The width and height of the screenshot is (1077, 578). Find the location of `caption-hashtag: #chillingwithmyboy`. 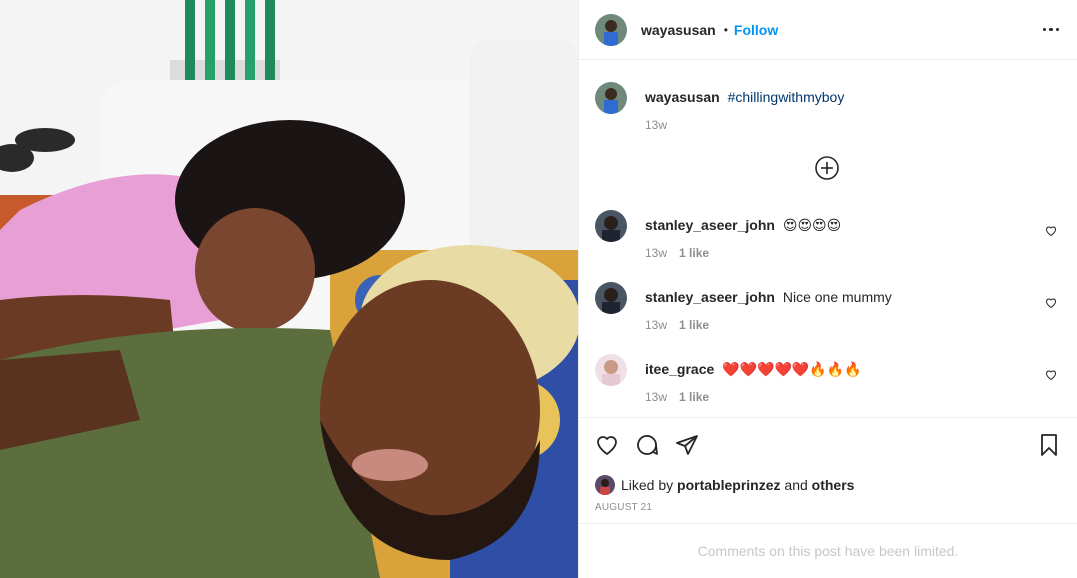

caption-hashtag: #chillingwithmyboy is located at coordinates (786, 97).